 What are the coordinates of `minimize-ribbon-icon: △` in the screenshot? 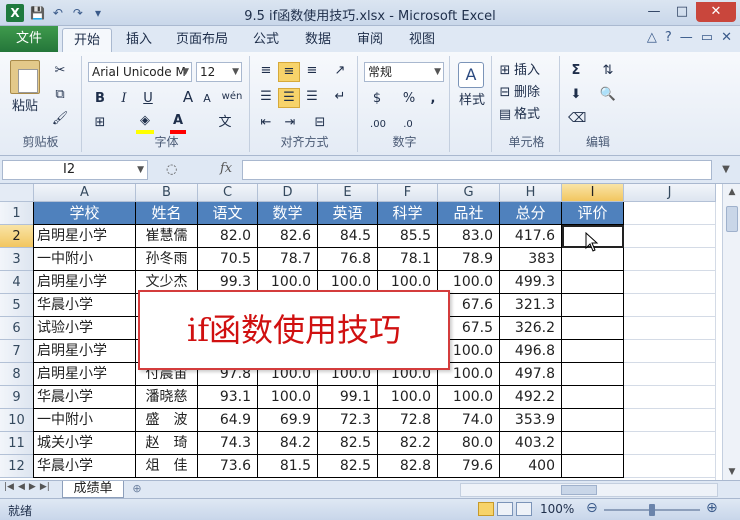 It's located at (652, 37).